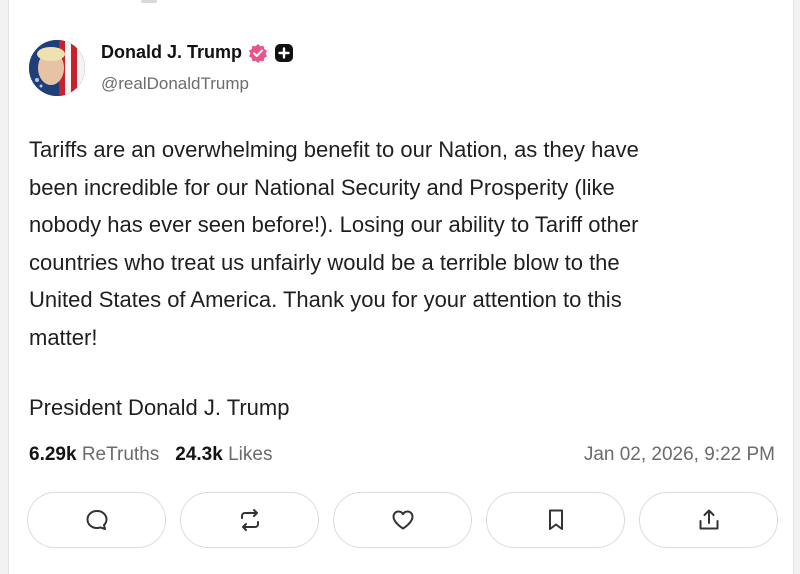 This screenshot has width=800, height=574. What do you see at coordinates (57, 68) in the screenshot?
I see `avatar` at bounding box center [57, 68].